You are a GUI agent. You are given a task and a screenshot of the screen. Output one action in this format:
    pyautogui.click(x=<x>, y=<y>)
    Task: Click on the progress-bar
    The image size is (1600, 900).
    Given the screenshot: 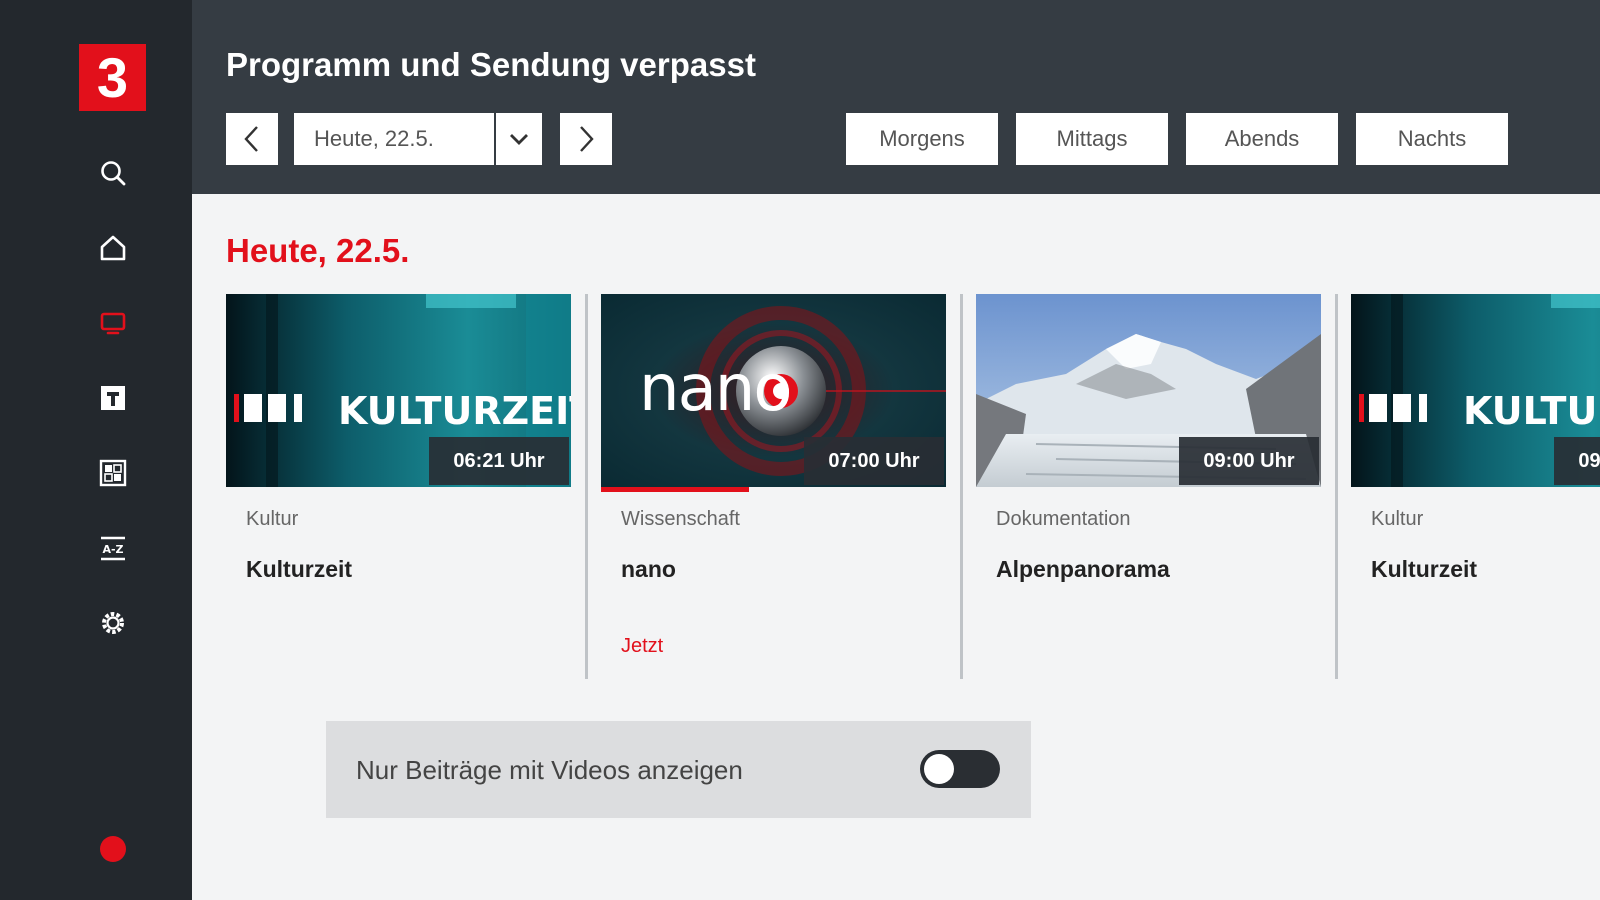 What is the action you would take?
    pyautogui.click(x=675, y=489)
    